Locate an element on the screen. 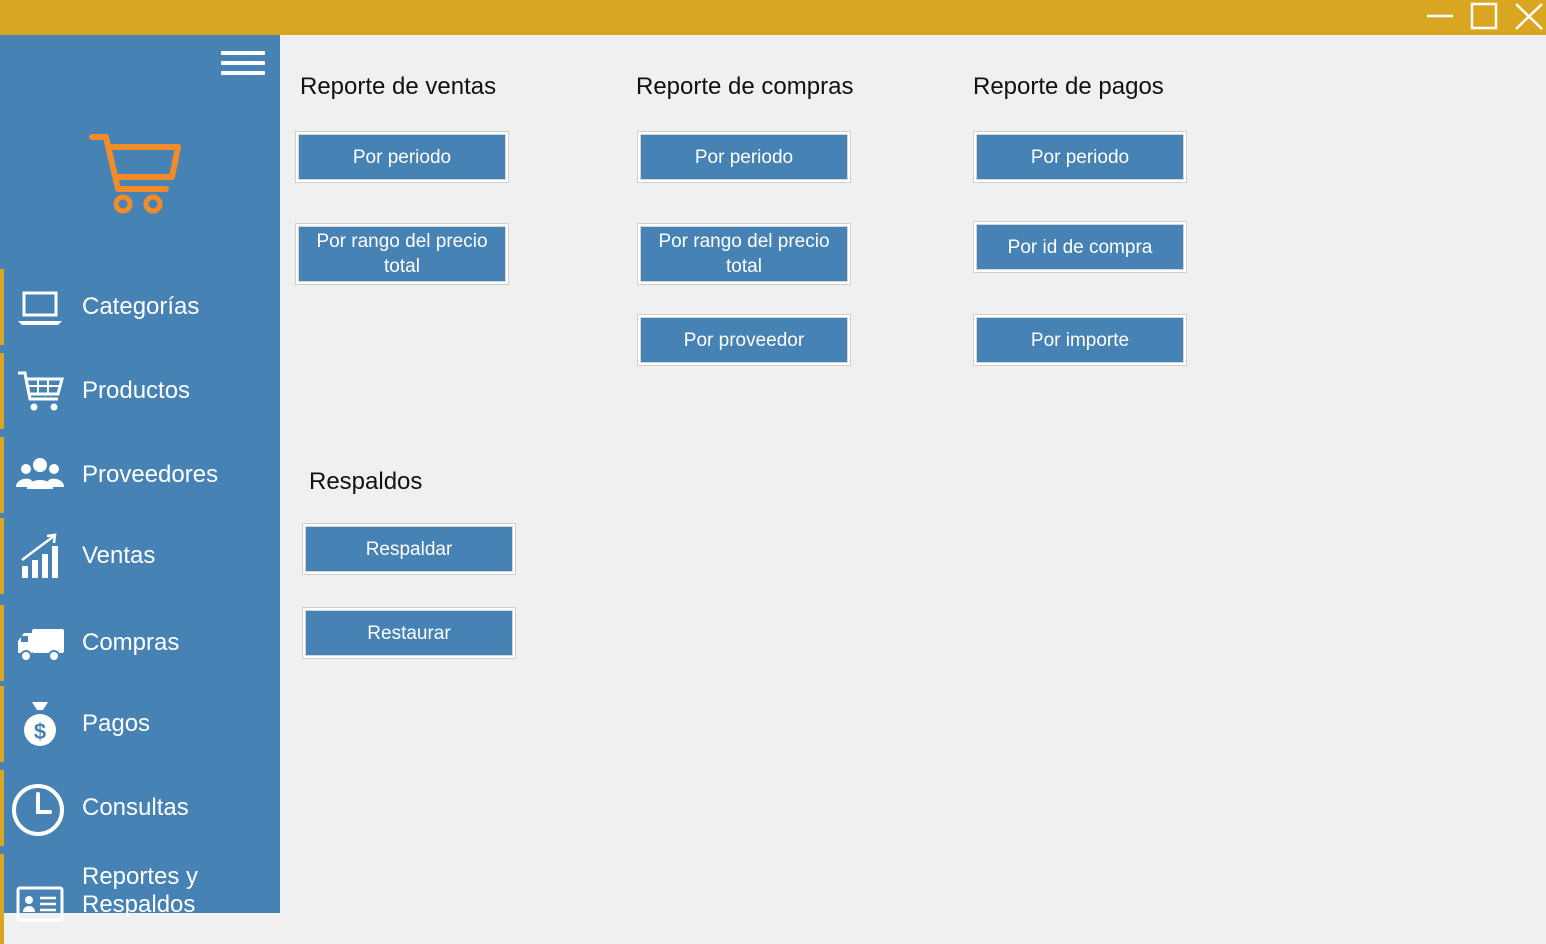  sidebar-item-productos: Productos is located at coordinates (140, 391).